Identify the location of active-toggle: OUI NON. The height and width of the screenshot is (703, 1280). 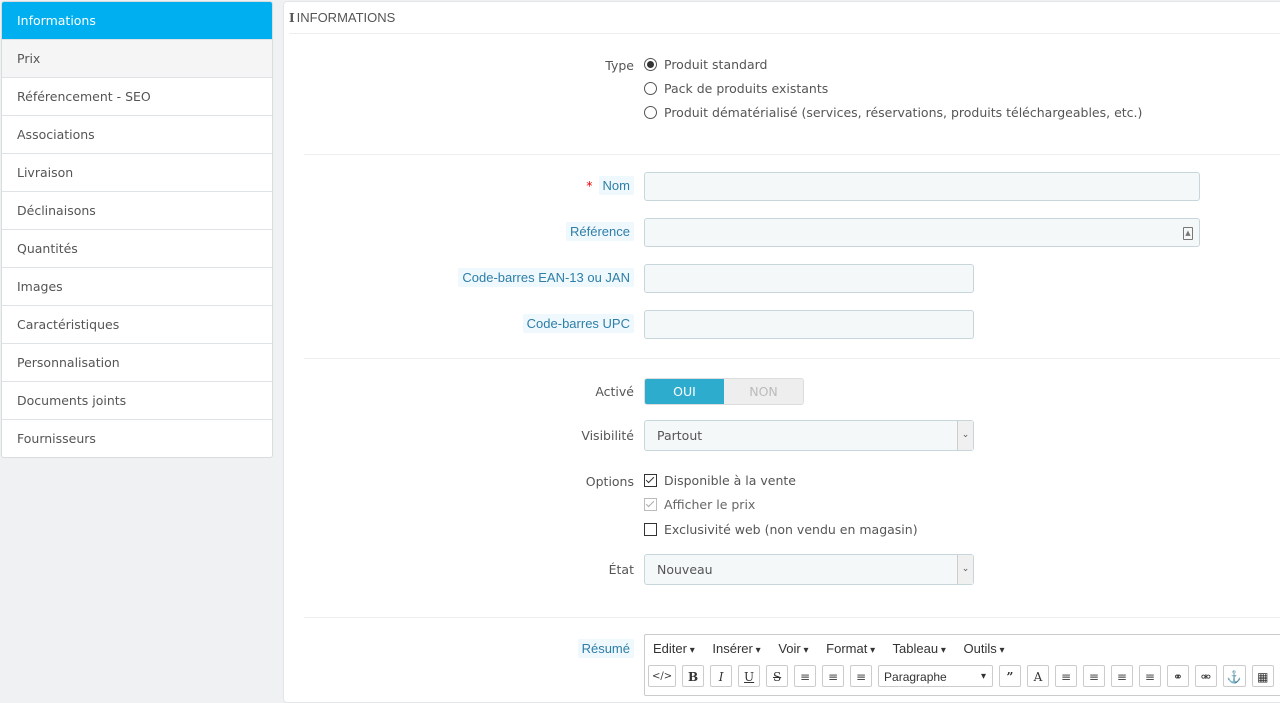
(724, 391).